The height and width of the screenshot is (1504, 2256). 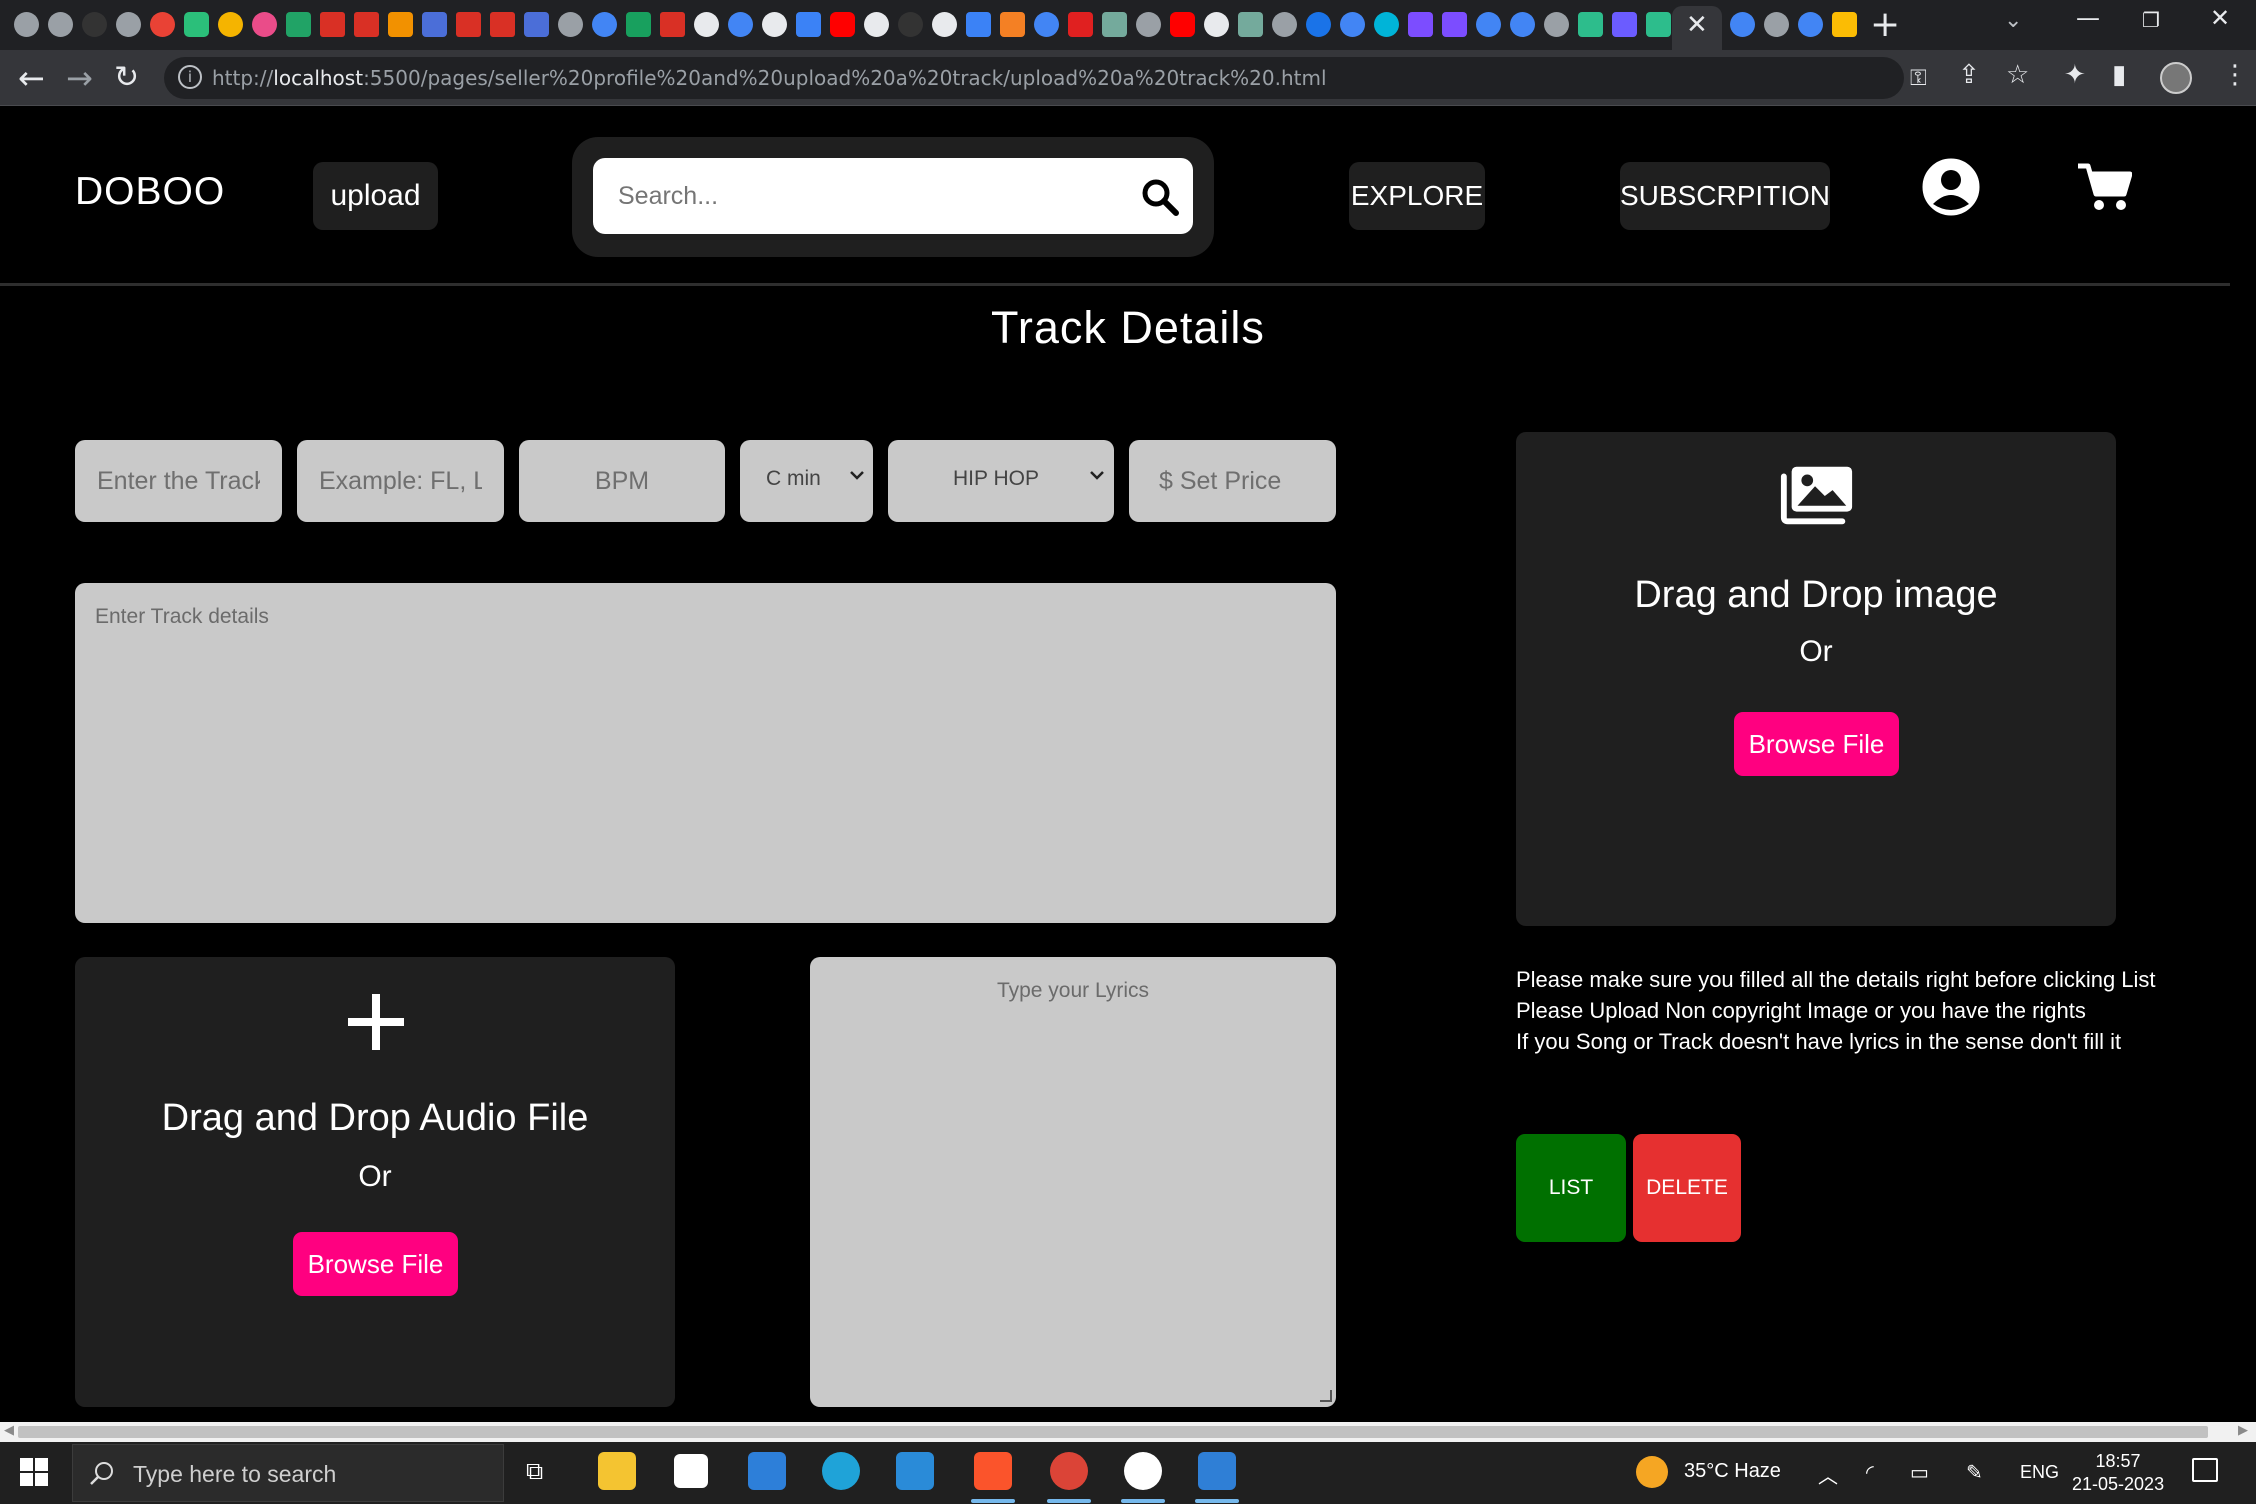 What do you see at coordinates (868, 196) in the screenshot?
I see `search-input` at bounding box center [868, 196].